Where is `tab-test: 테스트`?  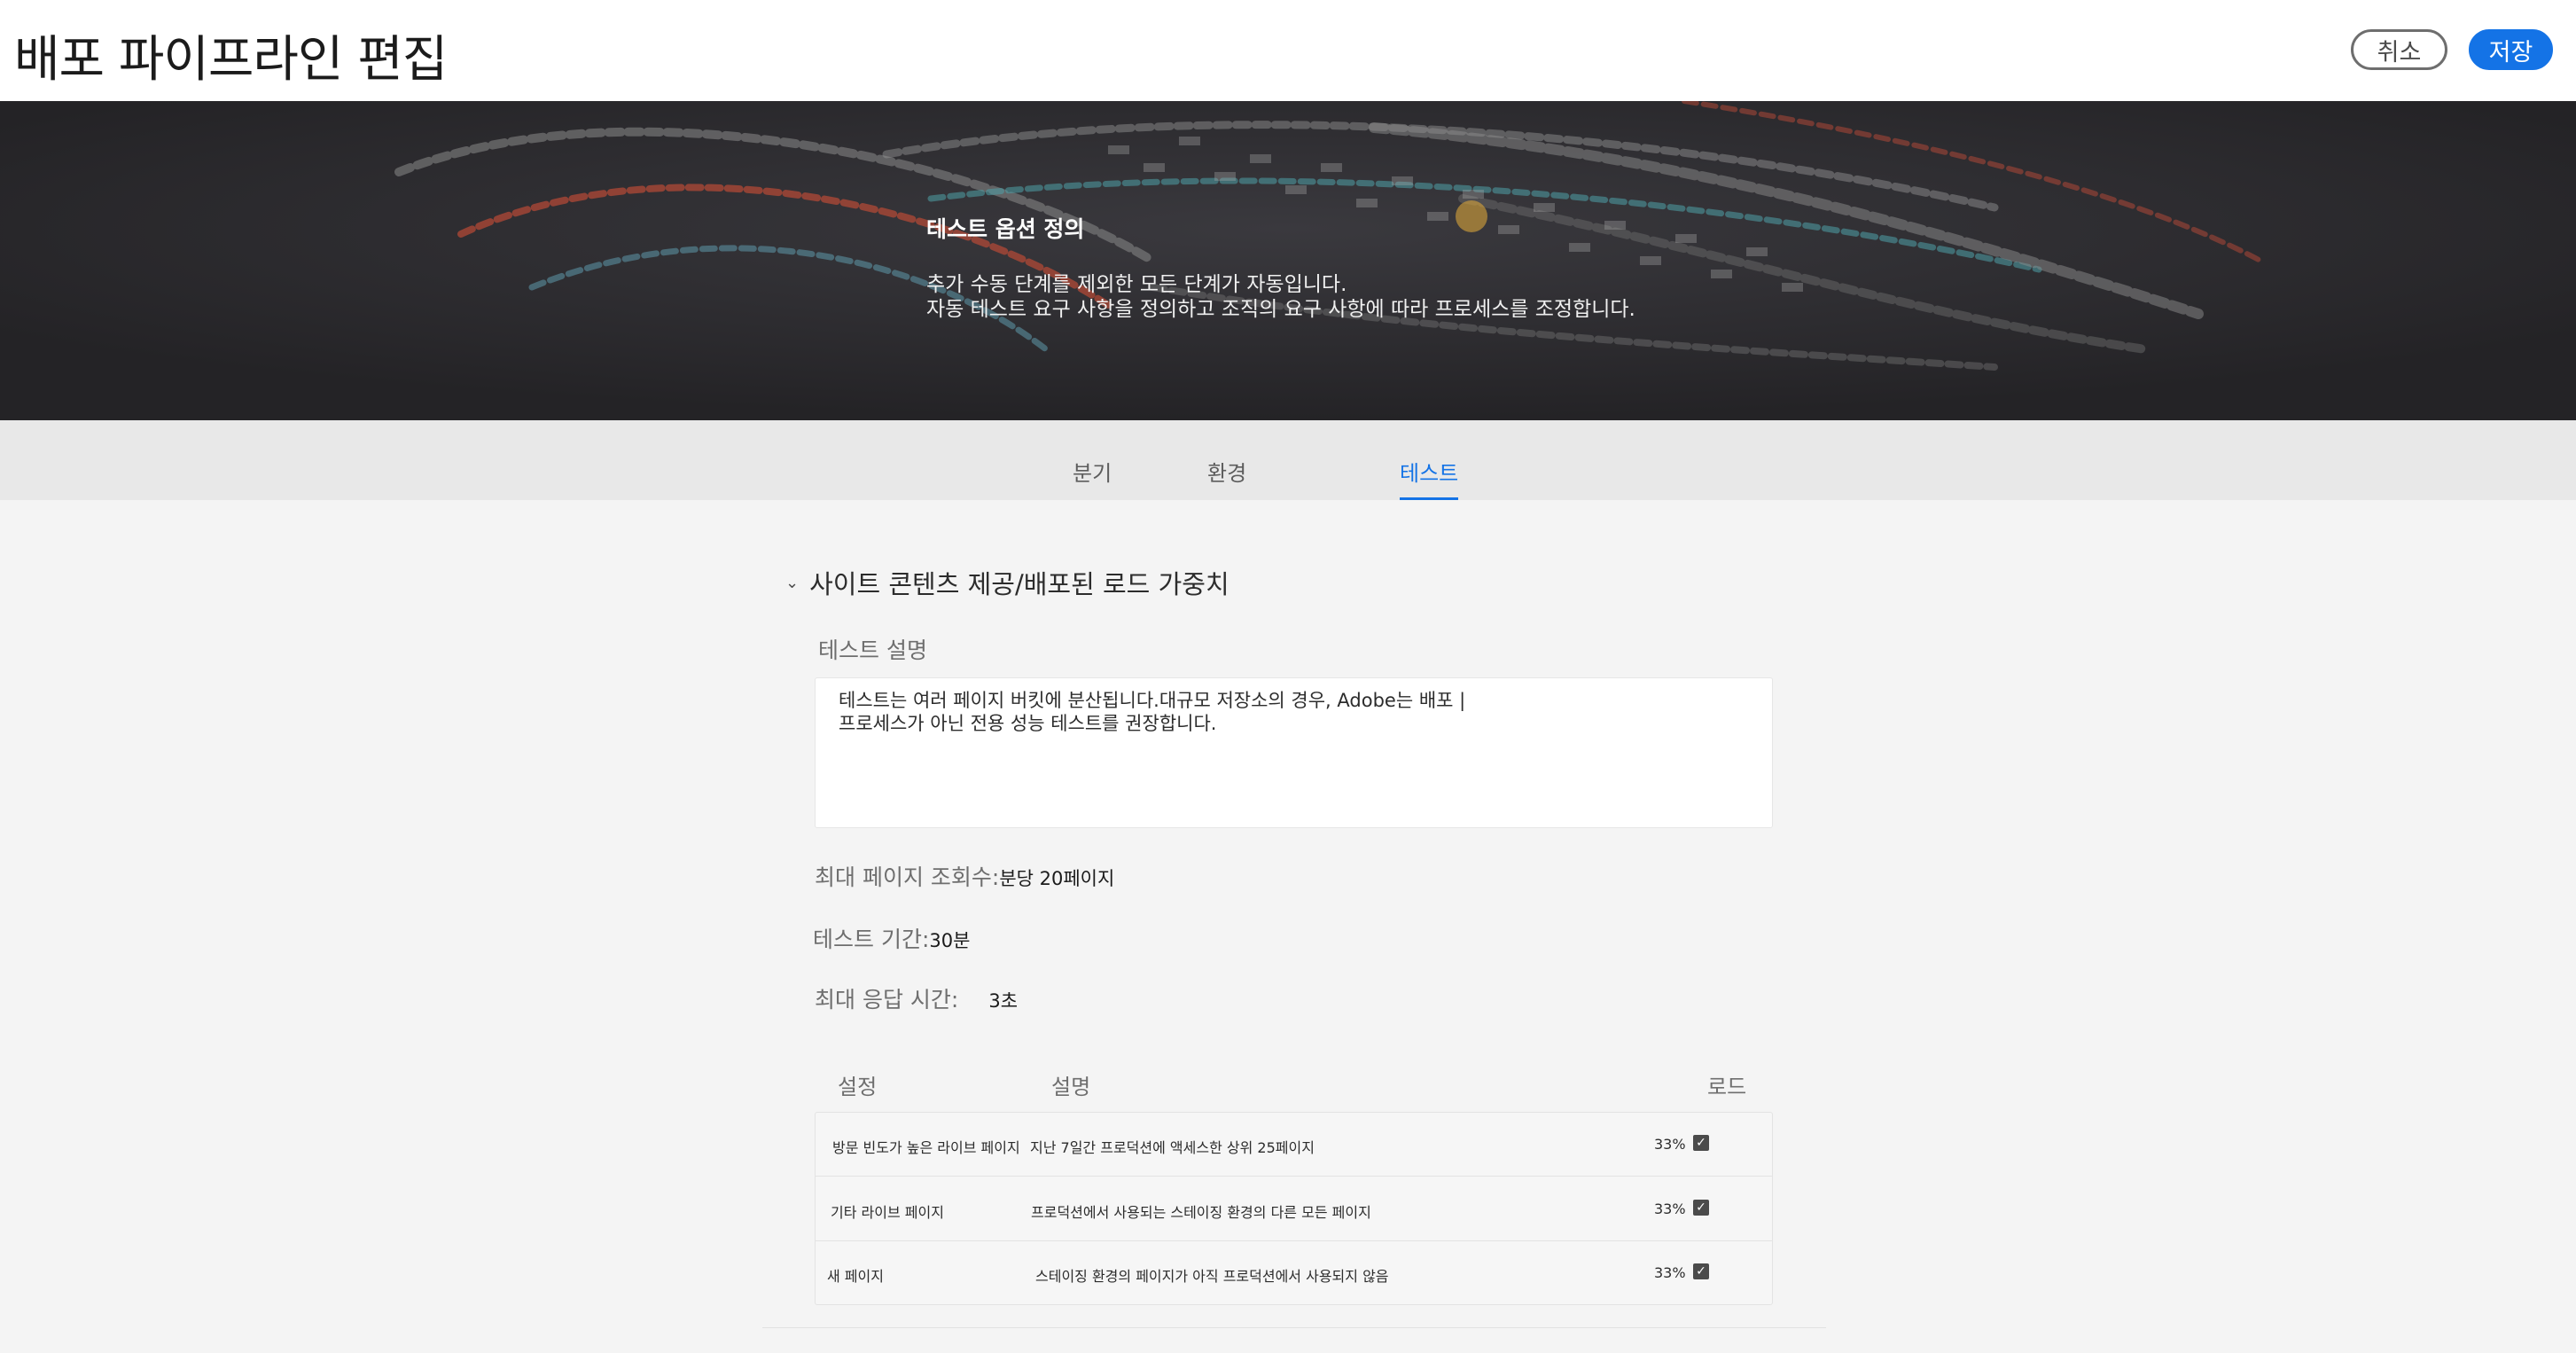
tab-test: 테스트 is located at coordinates (1429, 460).